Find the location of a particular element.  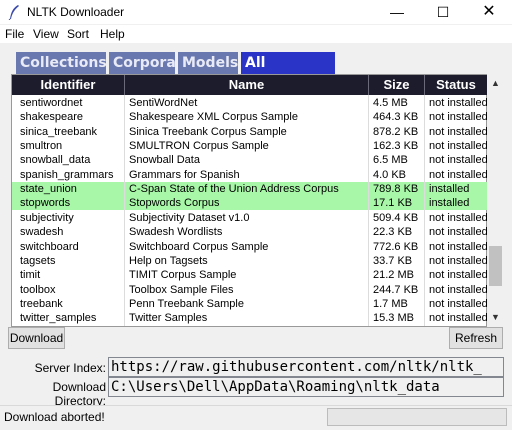

cell-name: Snowball Data is located at coordinates (164, 160).